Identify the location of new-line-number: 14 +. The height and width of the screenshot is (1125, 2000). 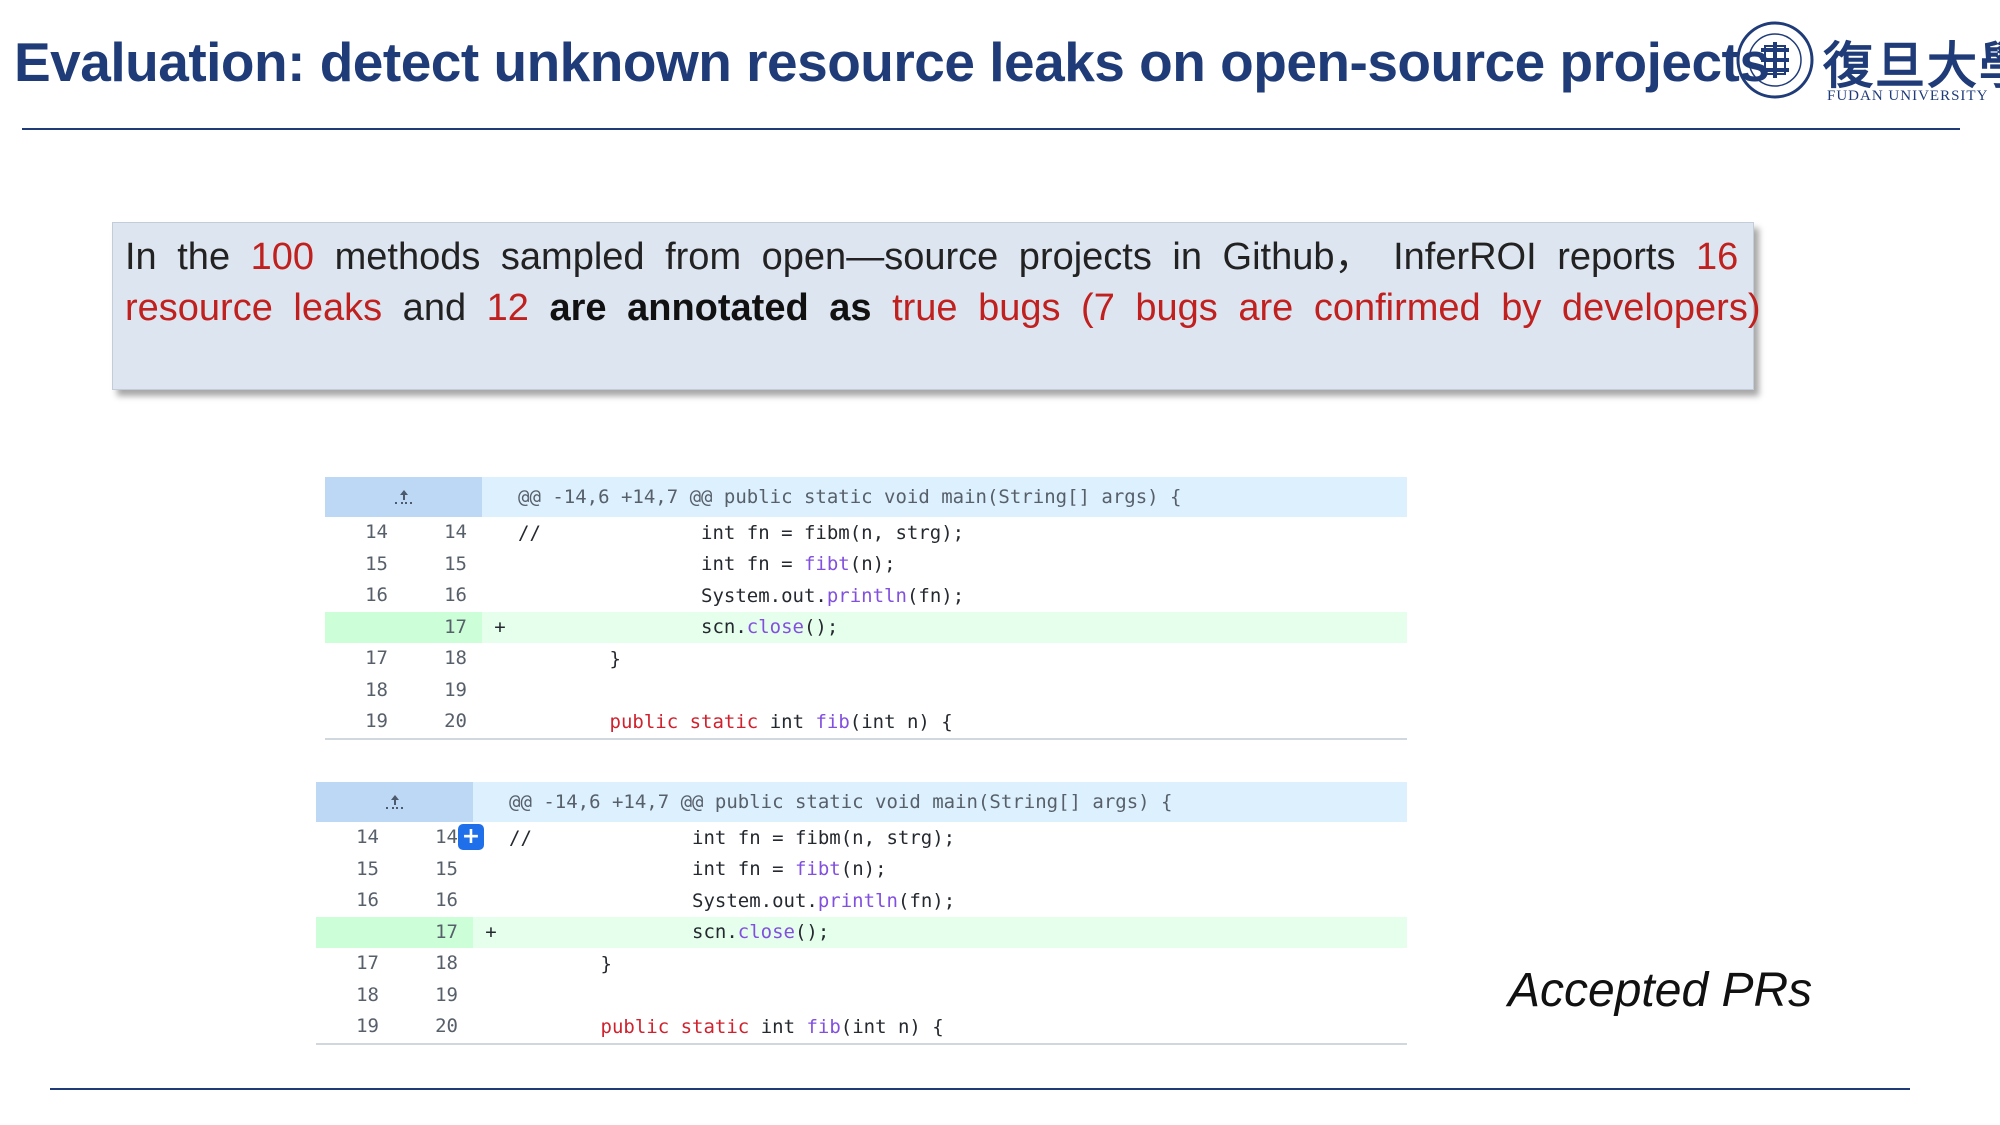
(431, 838).